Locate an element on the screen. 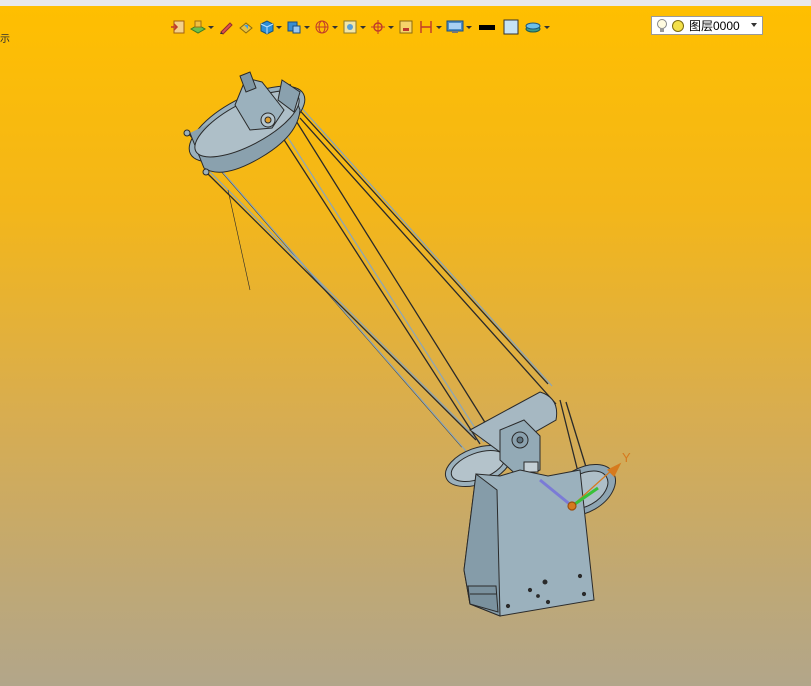  paint-bucket-icon is located at coordinates (246, 28).